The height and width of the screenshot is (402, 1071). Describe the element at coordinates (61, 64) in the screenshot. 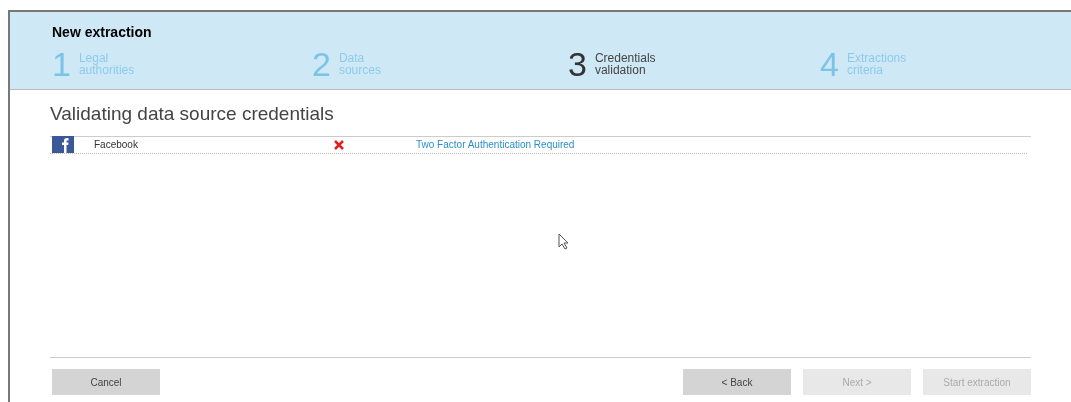

I see `step-number: 1` at that location.